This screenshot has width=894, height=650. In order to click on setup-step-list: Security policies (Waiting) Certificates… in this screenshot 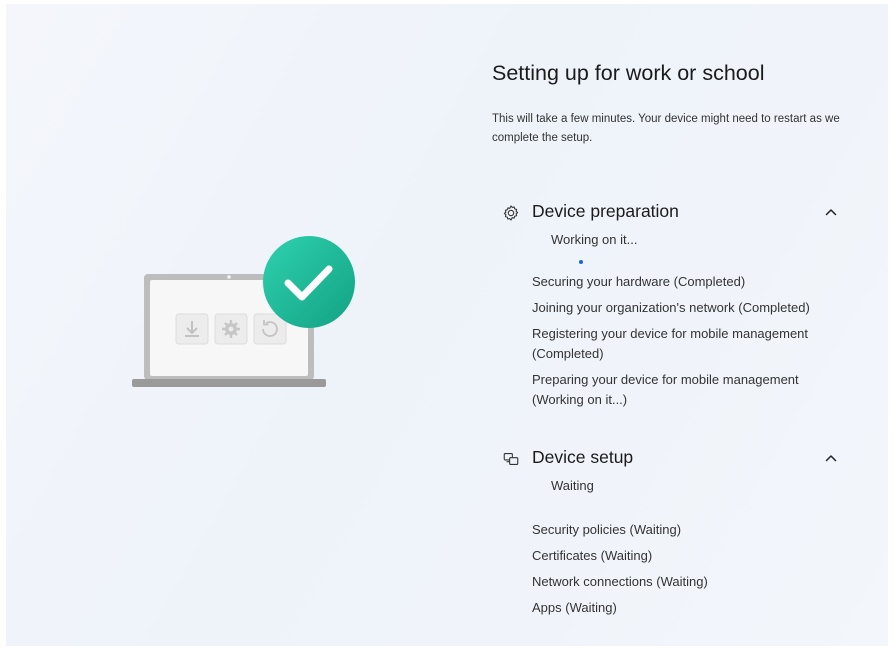, I will do `click(692, 572)`.